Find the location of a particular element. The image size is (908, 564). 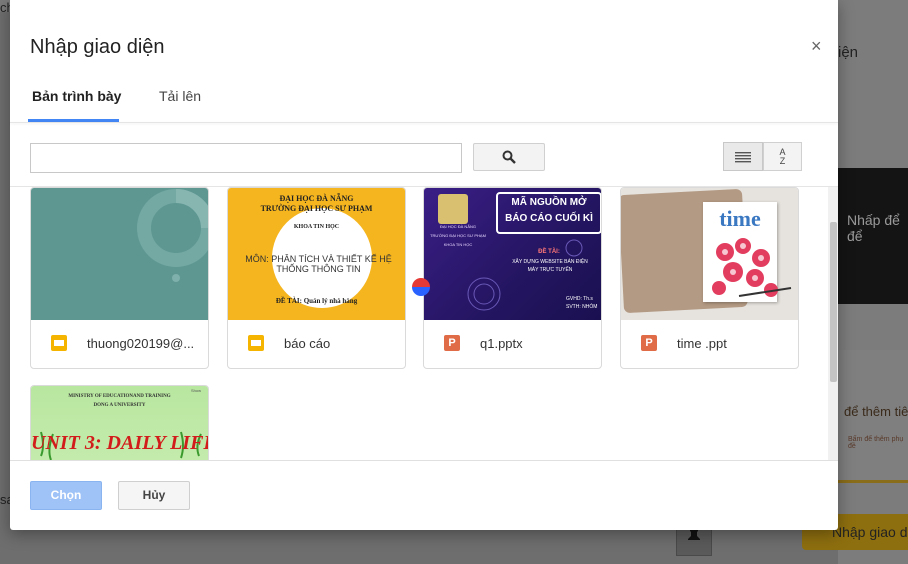

list-view-button is located at coordinates (743, 156).